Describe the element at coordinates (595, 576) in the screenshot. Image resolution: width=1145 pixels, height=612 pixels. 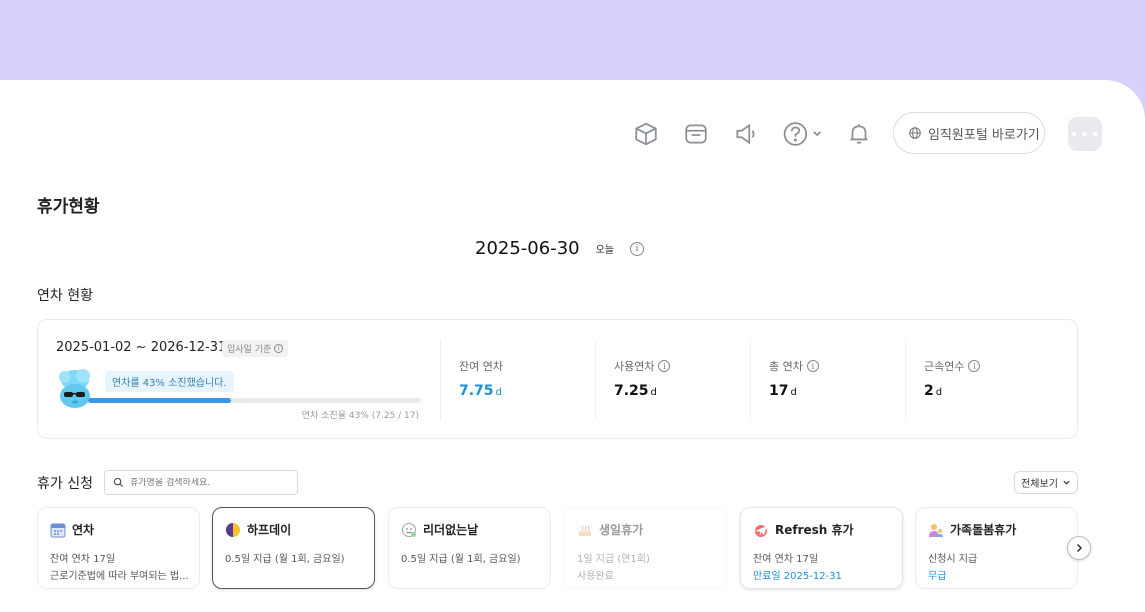
I see `card-description: 사용완료` at that location.